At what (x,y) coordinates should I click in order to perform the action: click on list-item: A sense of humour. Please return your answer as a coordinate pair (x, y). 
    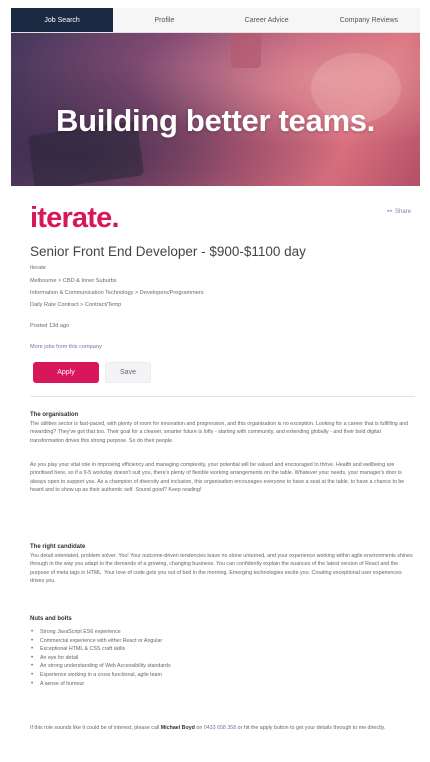
    Looking at the image, I should click on (220, 684).